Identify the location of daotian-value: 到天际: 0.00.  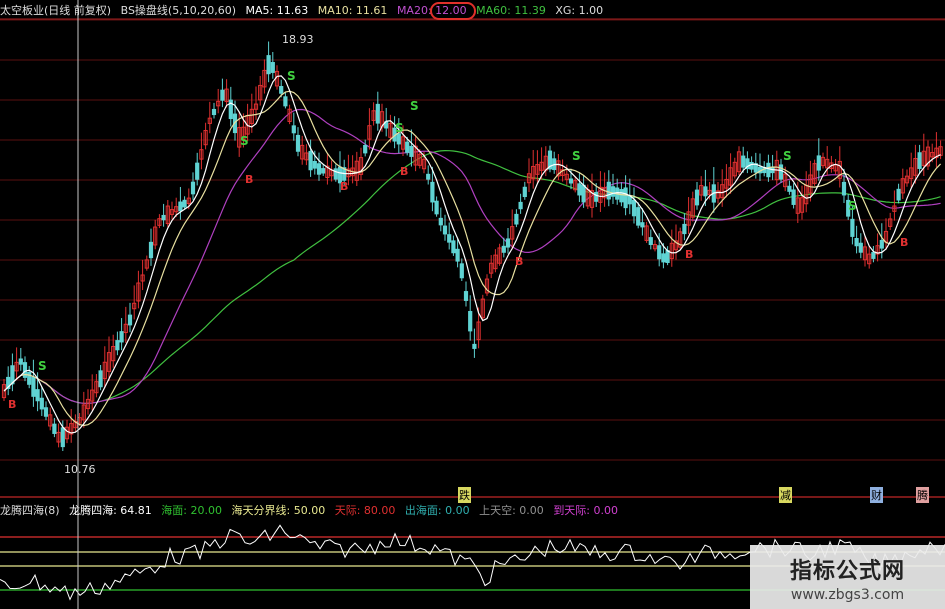
(586, 510).